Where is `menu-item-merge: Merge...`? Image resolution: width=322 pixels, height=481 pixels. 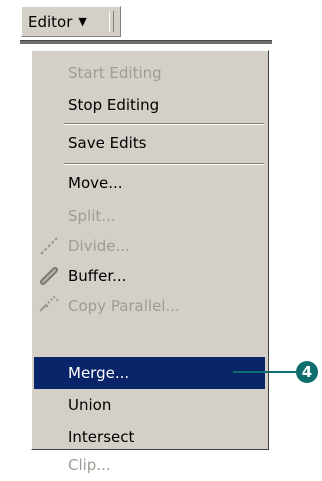
menu-item-merge: Merge... is located at coordinates (149, 373).